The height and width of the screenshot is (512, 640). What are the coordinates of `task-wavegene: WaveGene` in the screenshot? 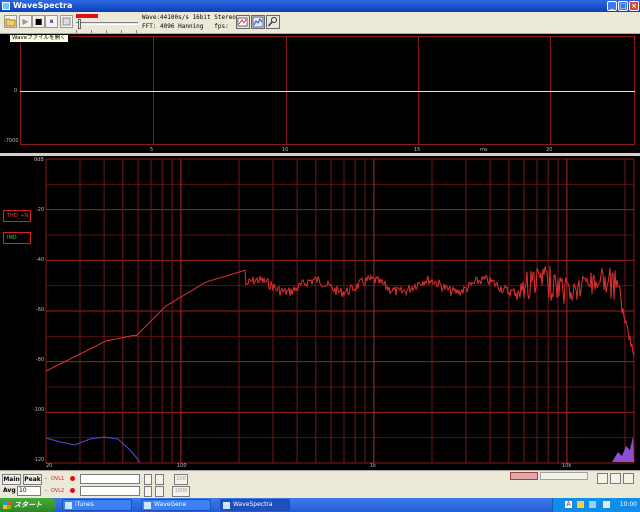 It's located at (176, 505).